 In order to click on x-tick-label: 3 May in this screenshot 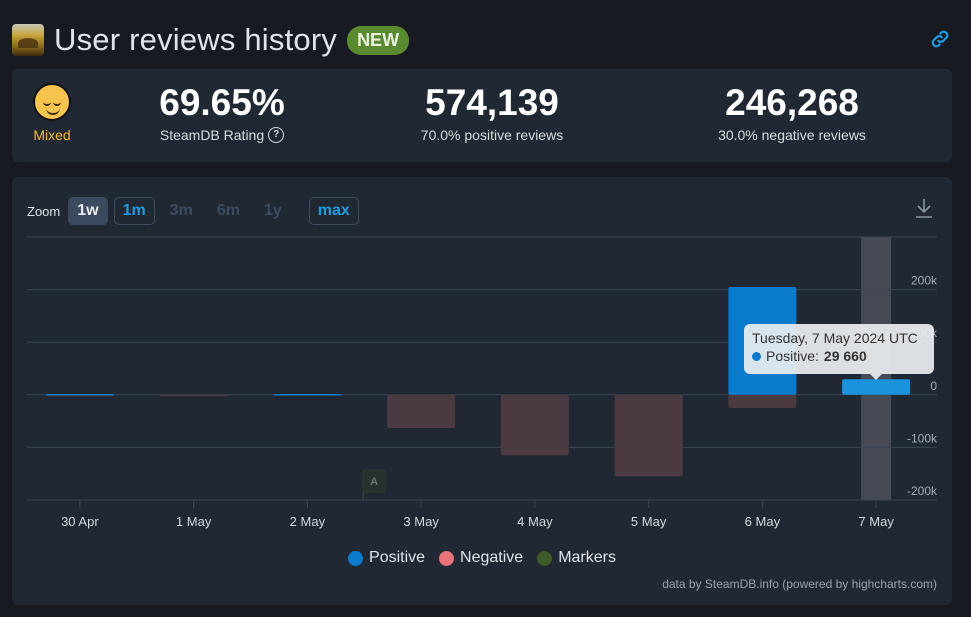, I will do `click(421, 521)`.